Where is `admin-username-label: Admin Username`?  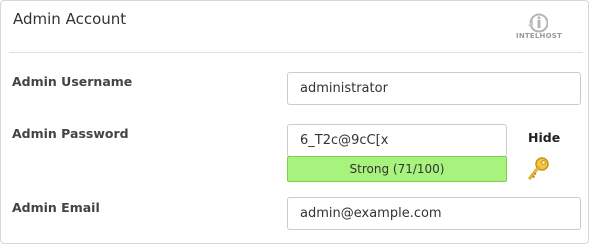 admin-username-label: Admin Username is located at coordinates (72, 81).